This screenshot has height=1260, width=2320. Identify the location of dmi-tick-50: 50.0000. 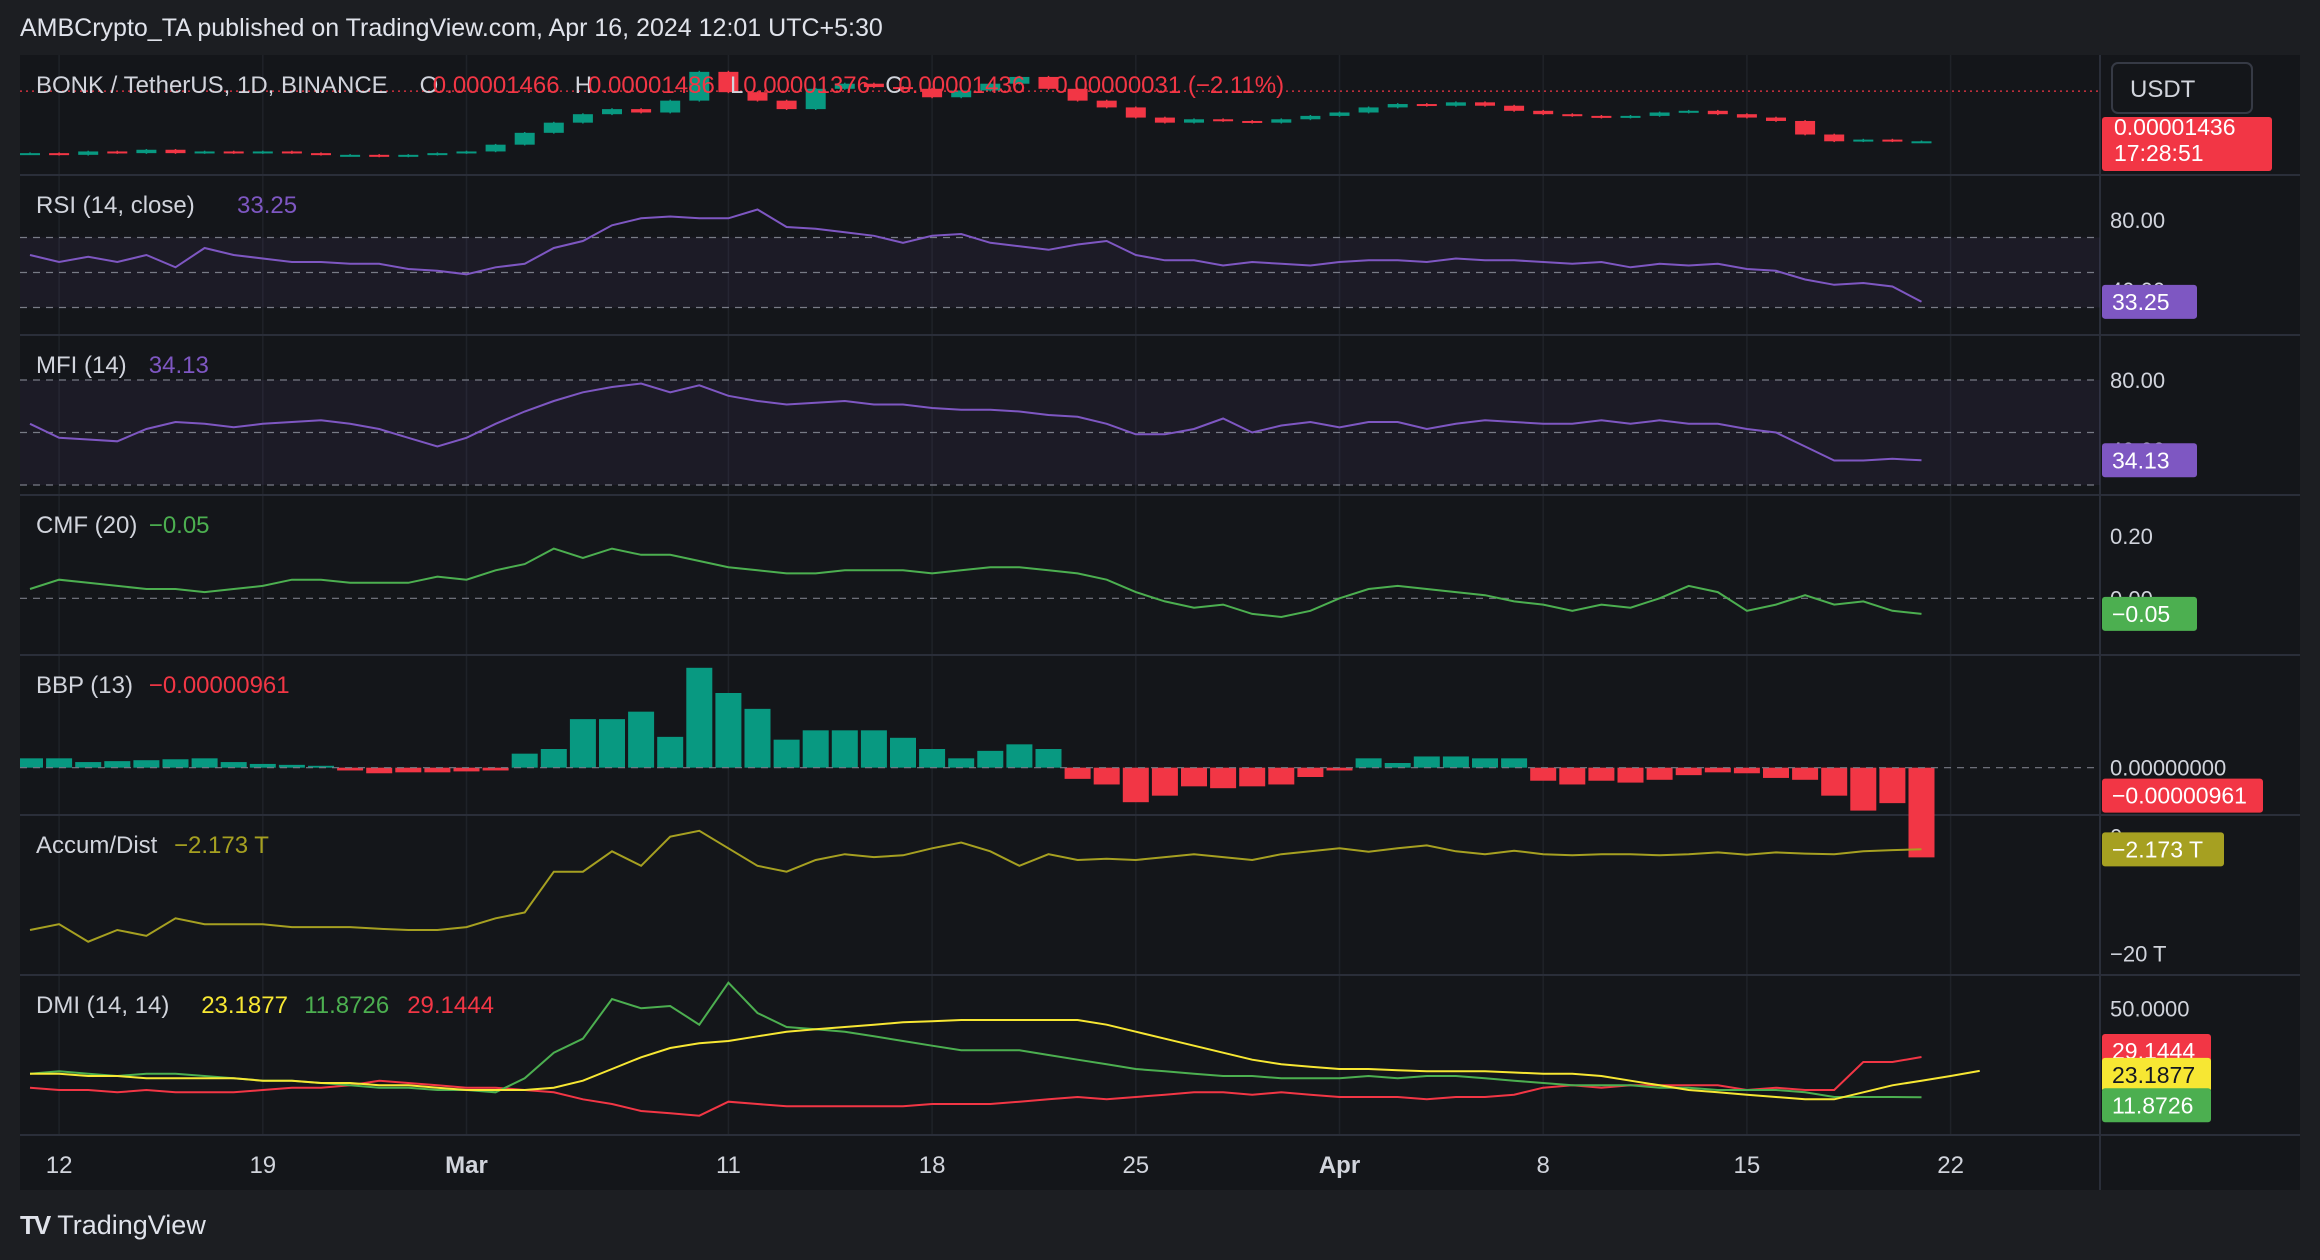
(2150, 1008).